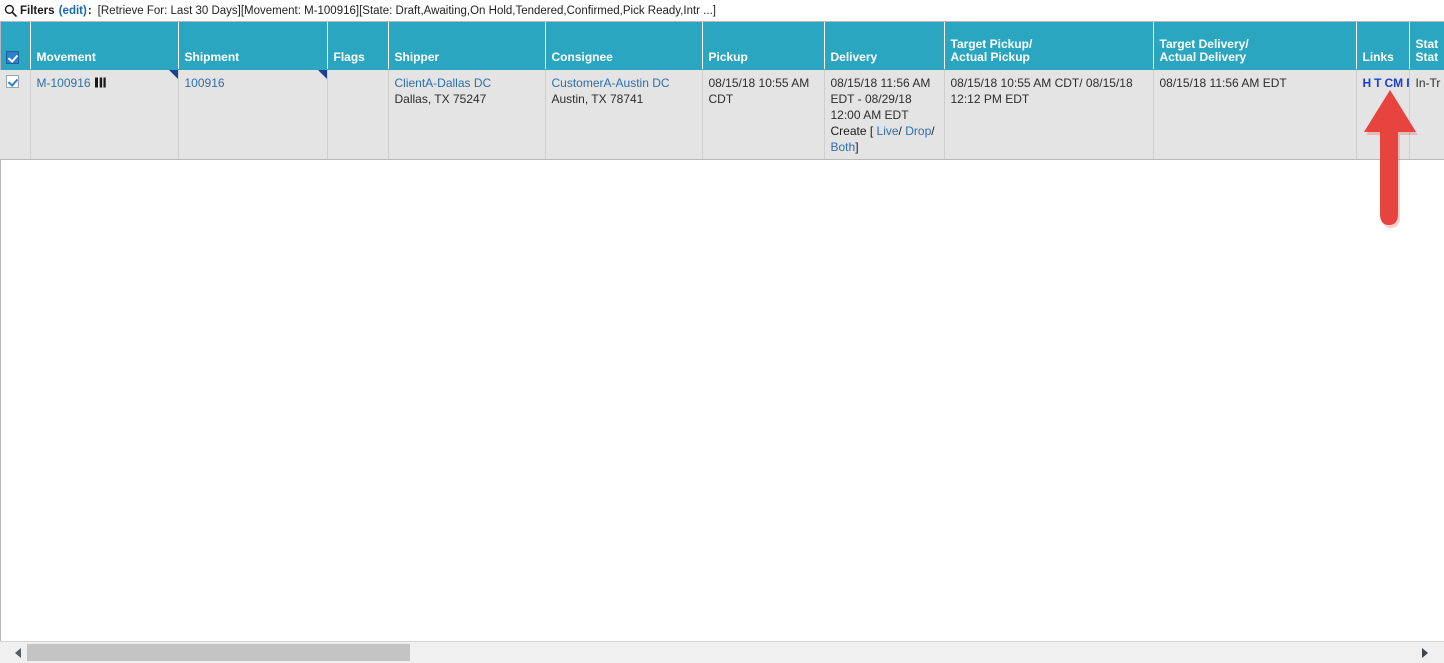  What do you see at coordinates (1429, 82) in the screenshot?
I see `status-value: In-Tr Pick` at bounding box center [1429, 82].